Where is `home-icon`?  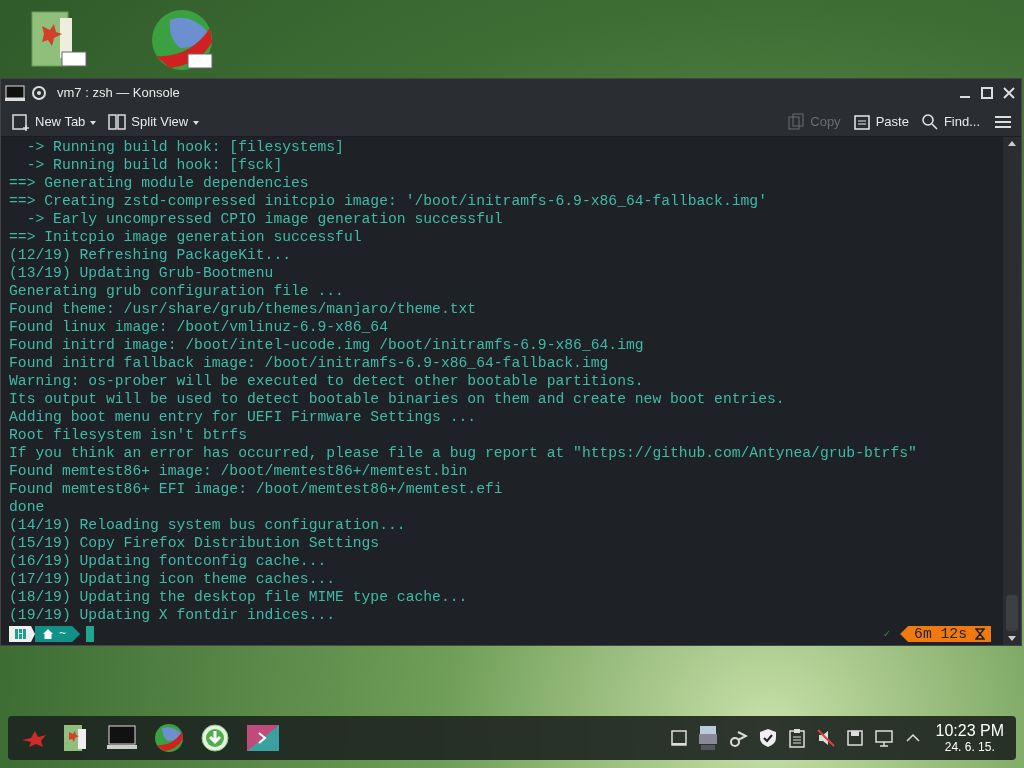
home-icon is located at coordinates (48, 634).